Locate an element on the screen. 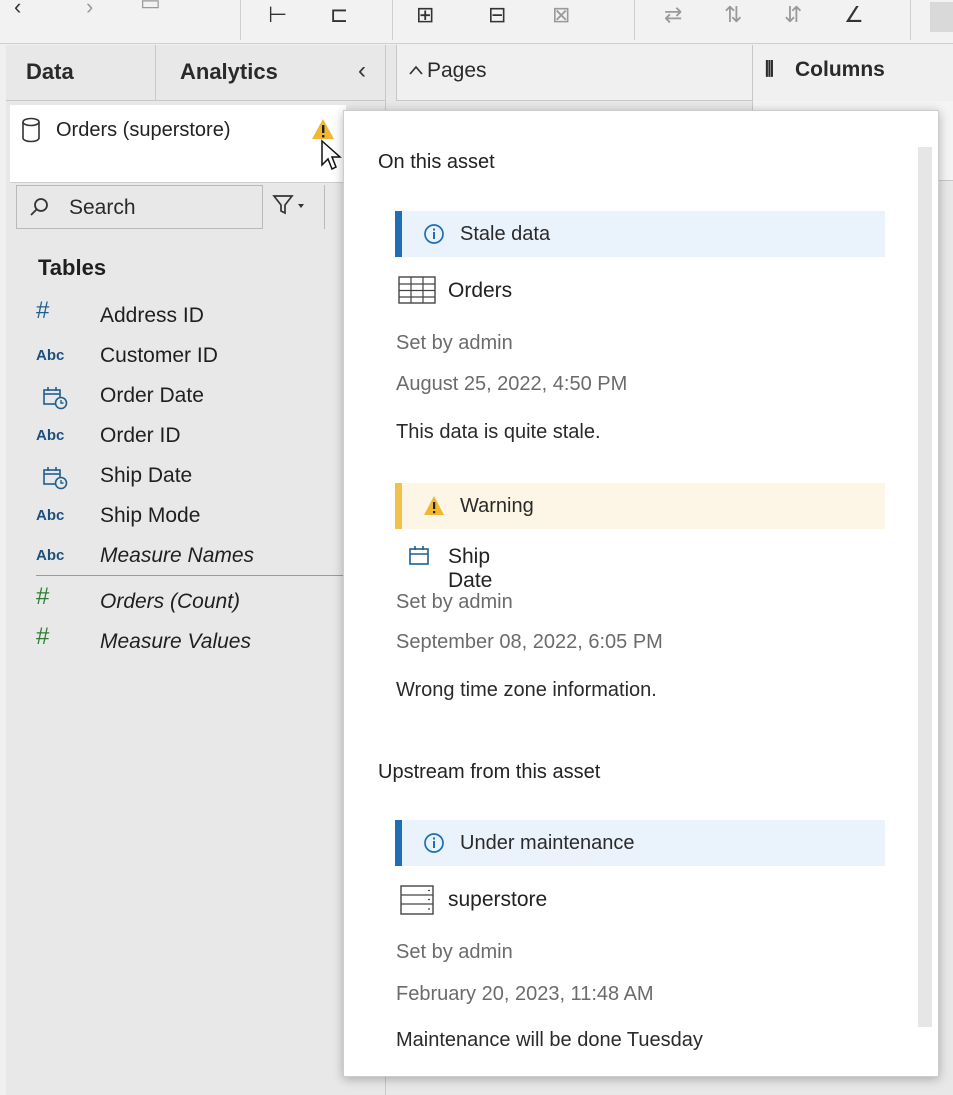  timestamp: August 25, 2022, 4:50 PM is located at coordinates (512, 384).